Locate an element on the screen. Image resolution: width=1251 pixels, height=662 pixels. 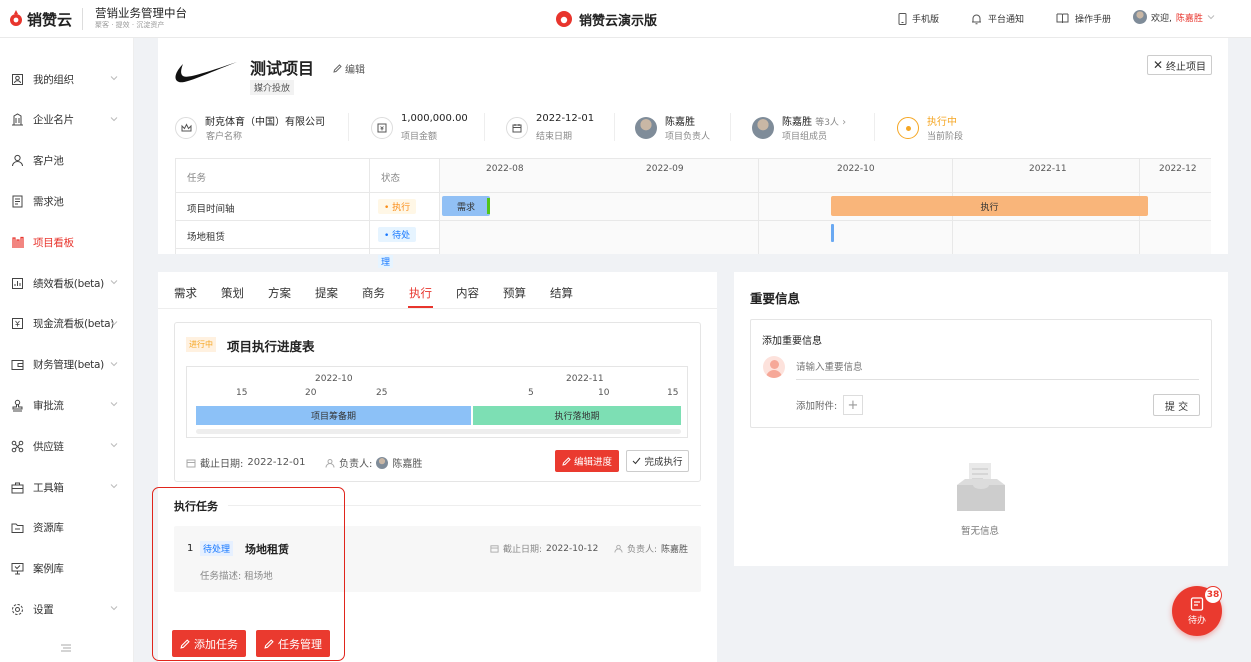
gantt-bar-venue is located at coordinates (832, 233).